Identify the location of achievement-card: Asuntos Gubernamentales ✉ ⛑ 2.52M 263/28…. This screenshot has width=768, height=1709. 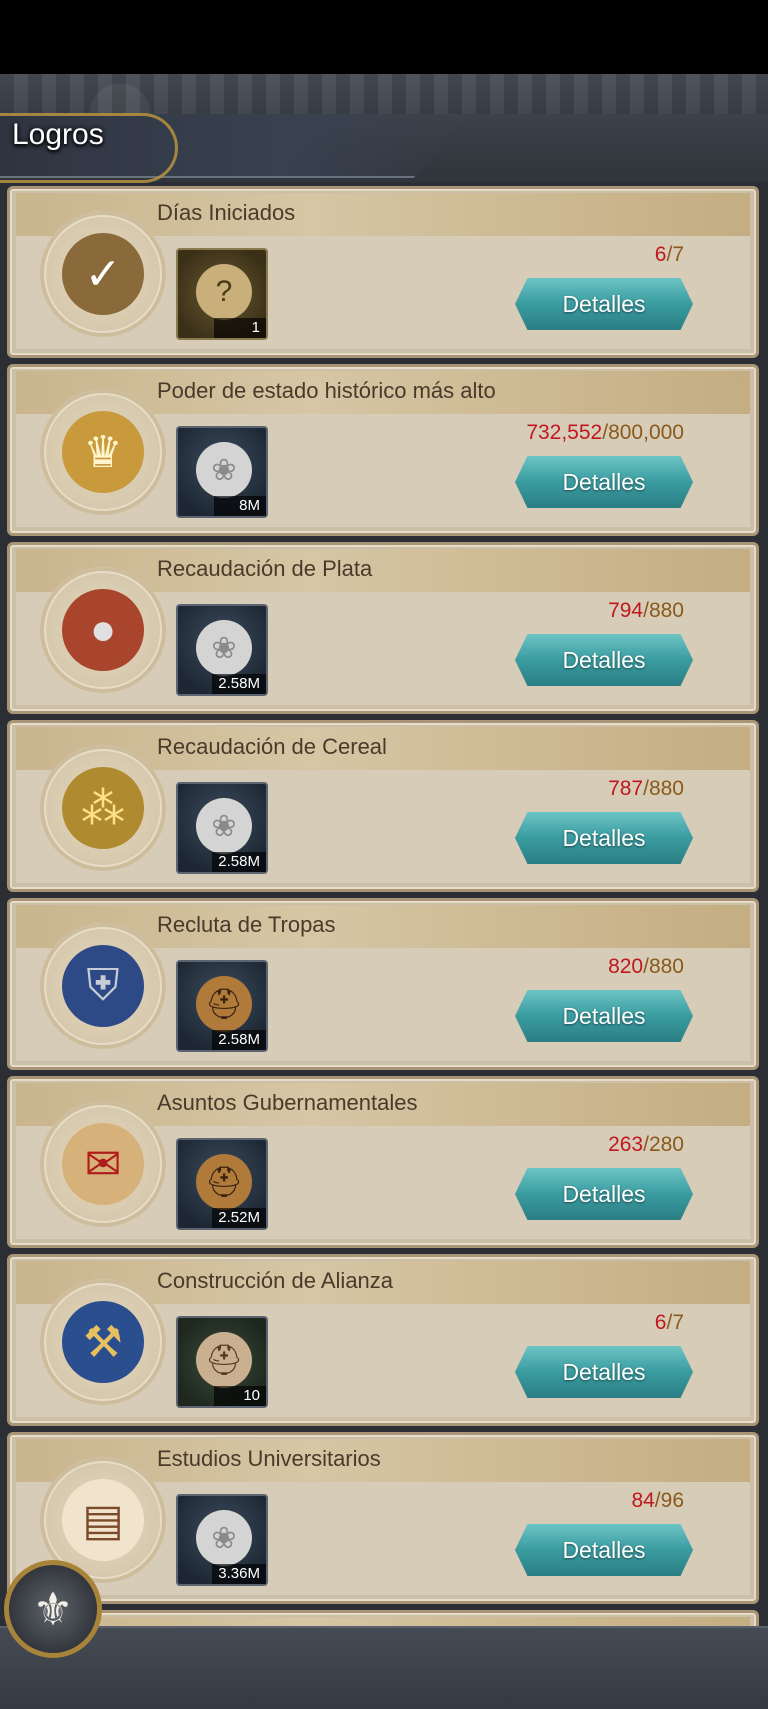
(383, 1162).